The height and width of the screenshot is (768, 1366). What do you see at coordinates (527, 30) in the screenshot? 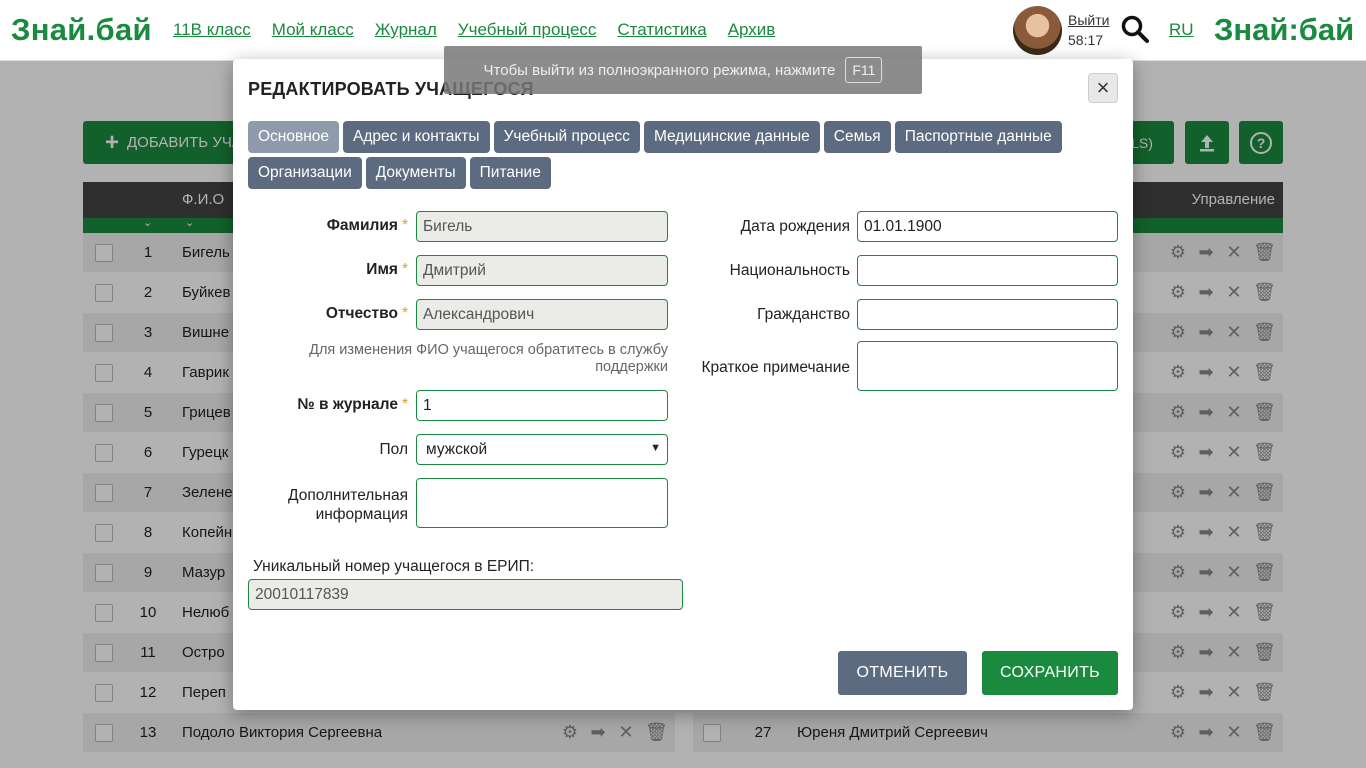
I see `nav-learning-process: Учебный процесс` at bounding box center [527, 30].